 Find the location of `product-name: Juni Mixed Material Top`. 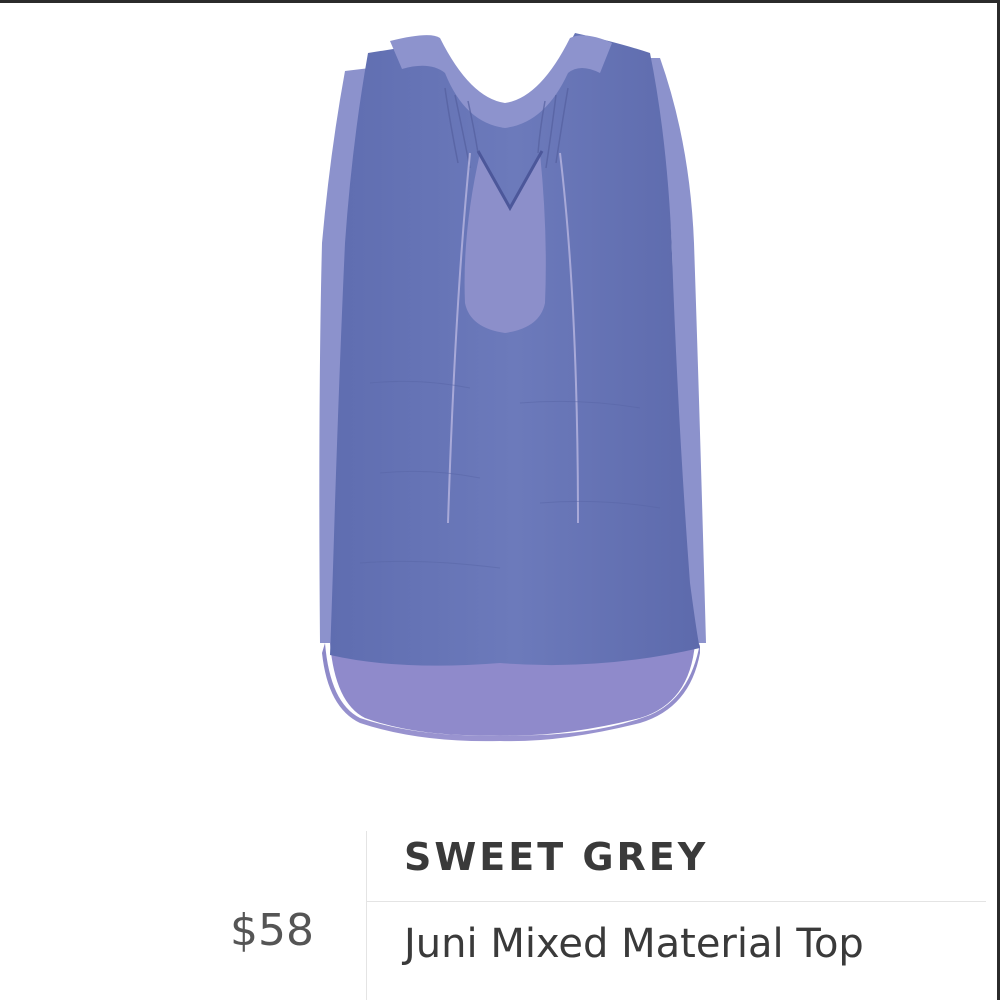

product-name: Juni Mixed Material Top is located at coordinates (634, 944).